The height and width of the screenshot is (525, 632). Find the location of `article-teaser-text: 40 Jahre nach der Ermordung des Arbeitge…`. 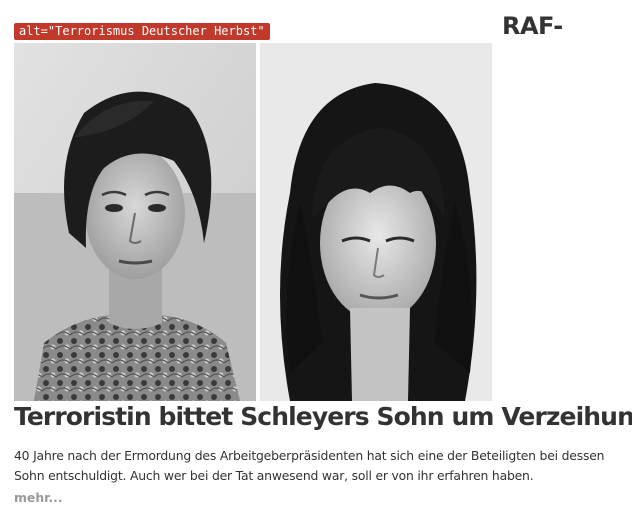

article-teaser-text: 40 Jahre nach der Ermordung des Arbeitge… is located at coordinates (309, 465).